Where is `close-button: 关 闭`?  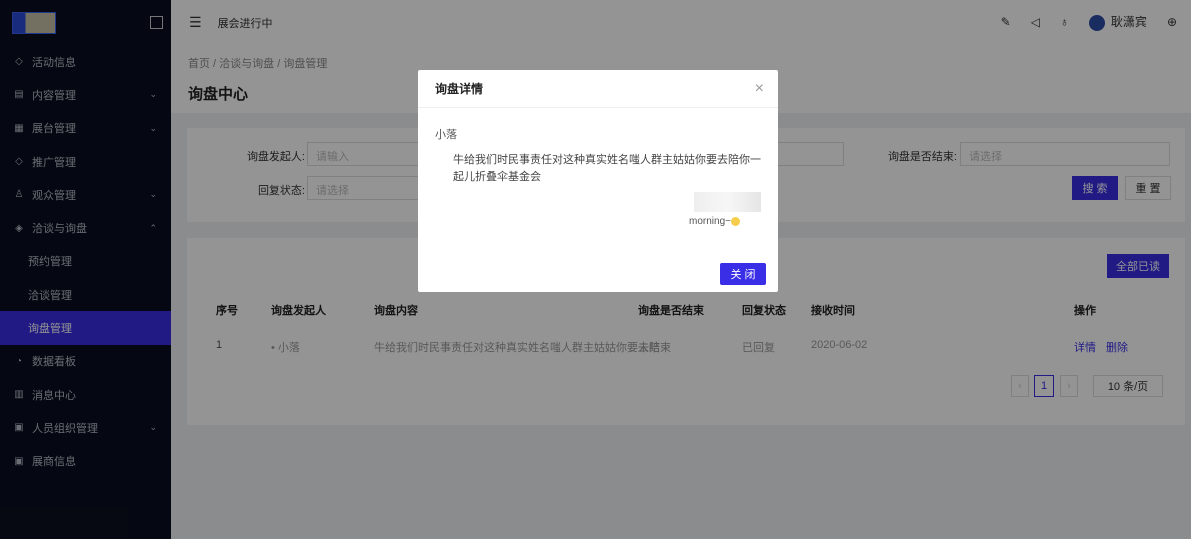
close-button: 关 闭 is located at coordinates (743, 274).